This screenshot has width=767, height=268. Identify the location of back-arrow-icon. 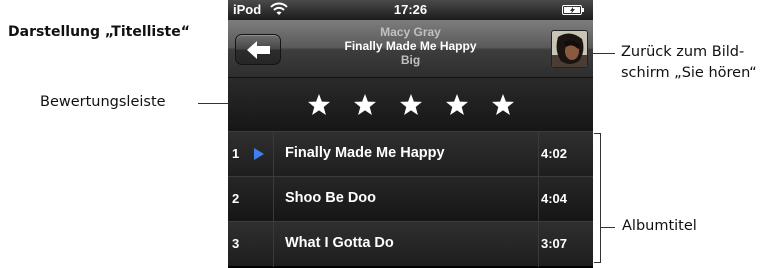
(258, 50).